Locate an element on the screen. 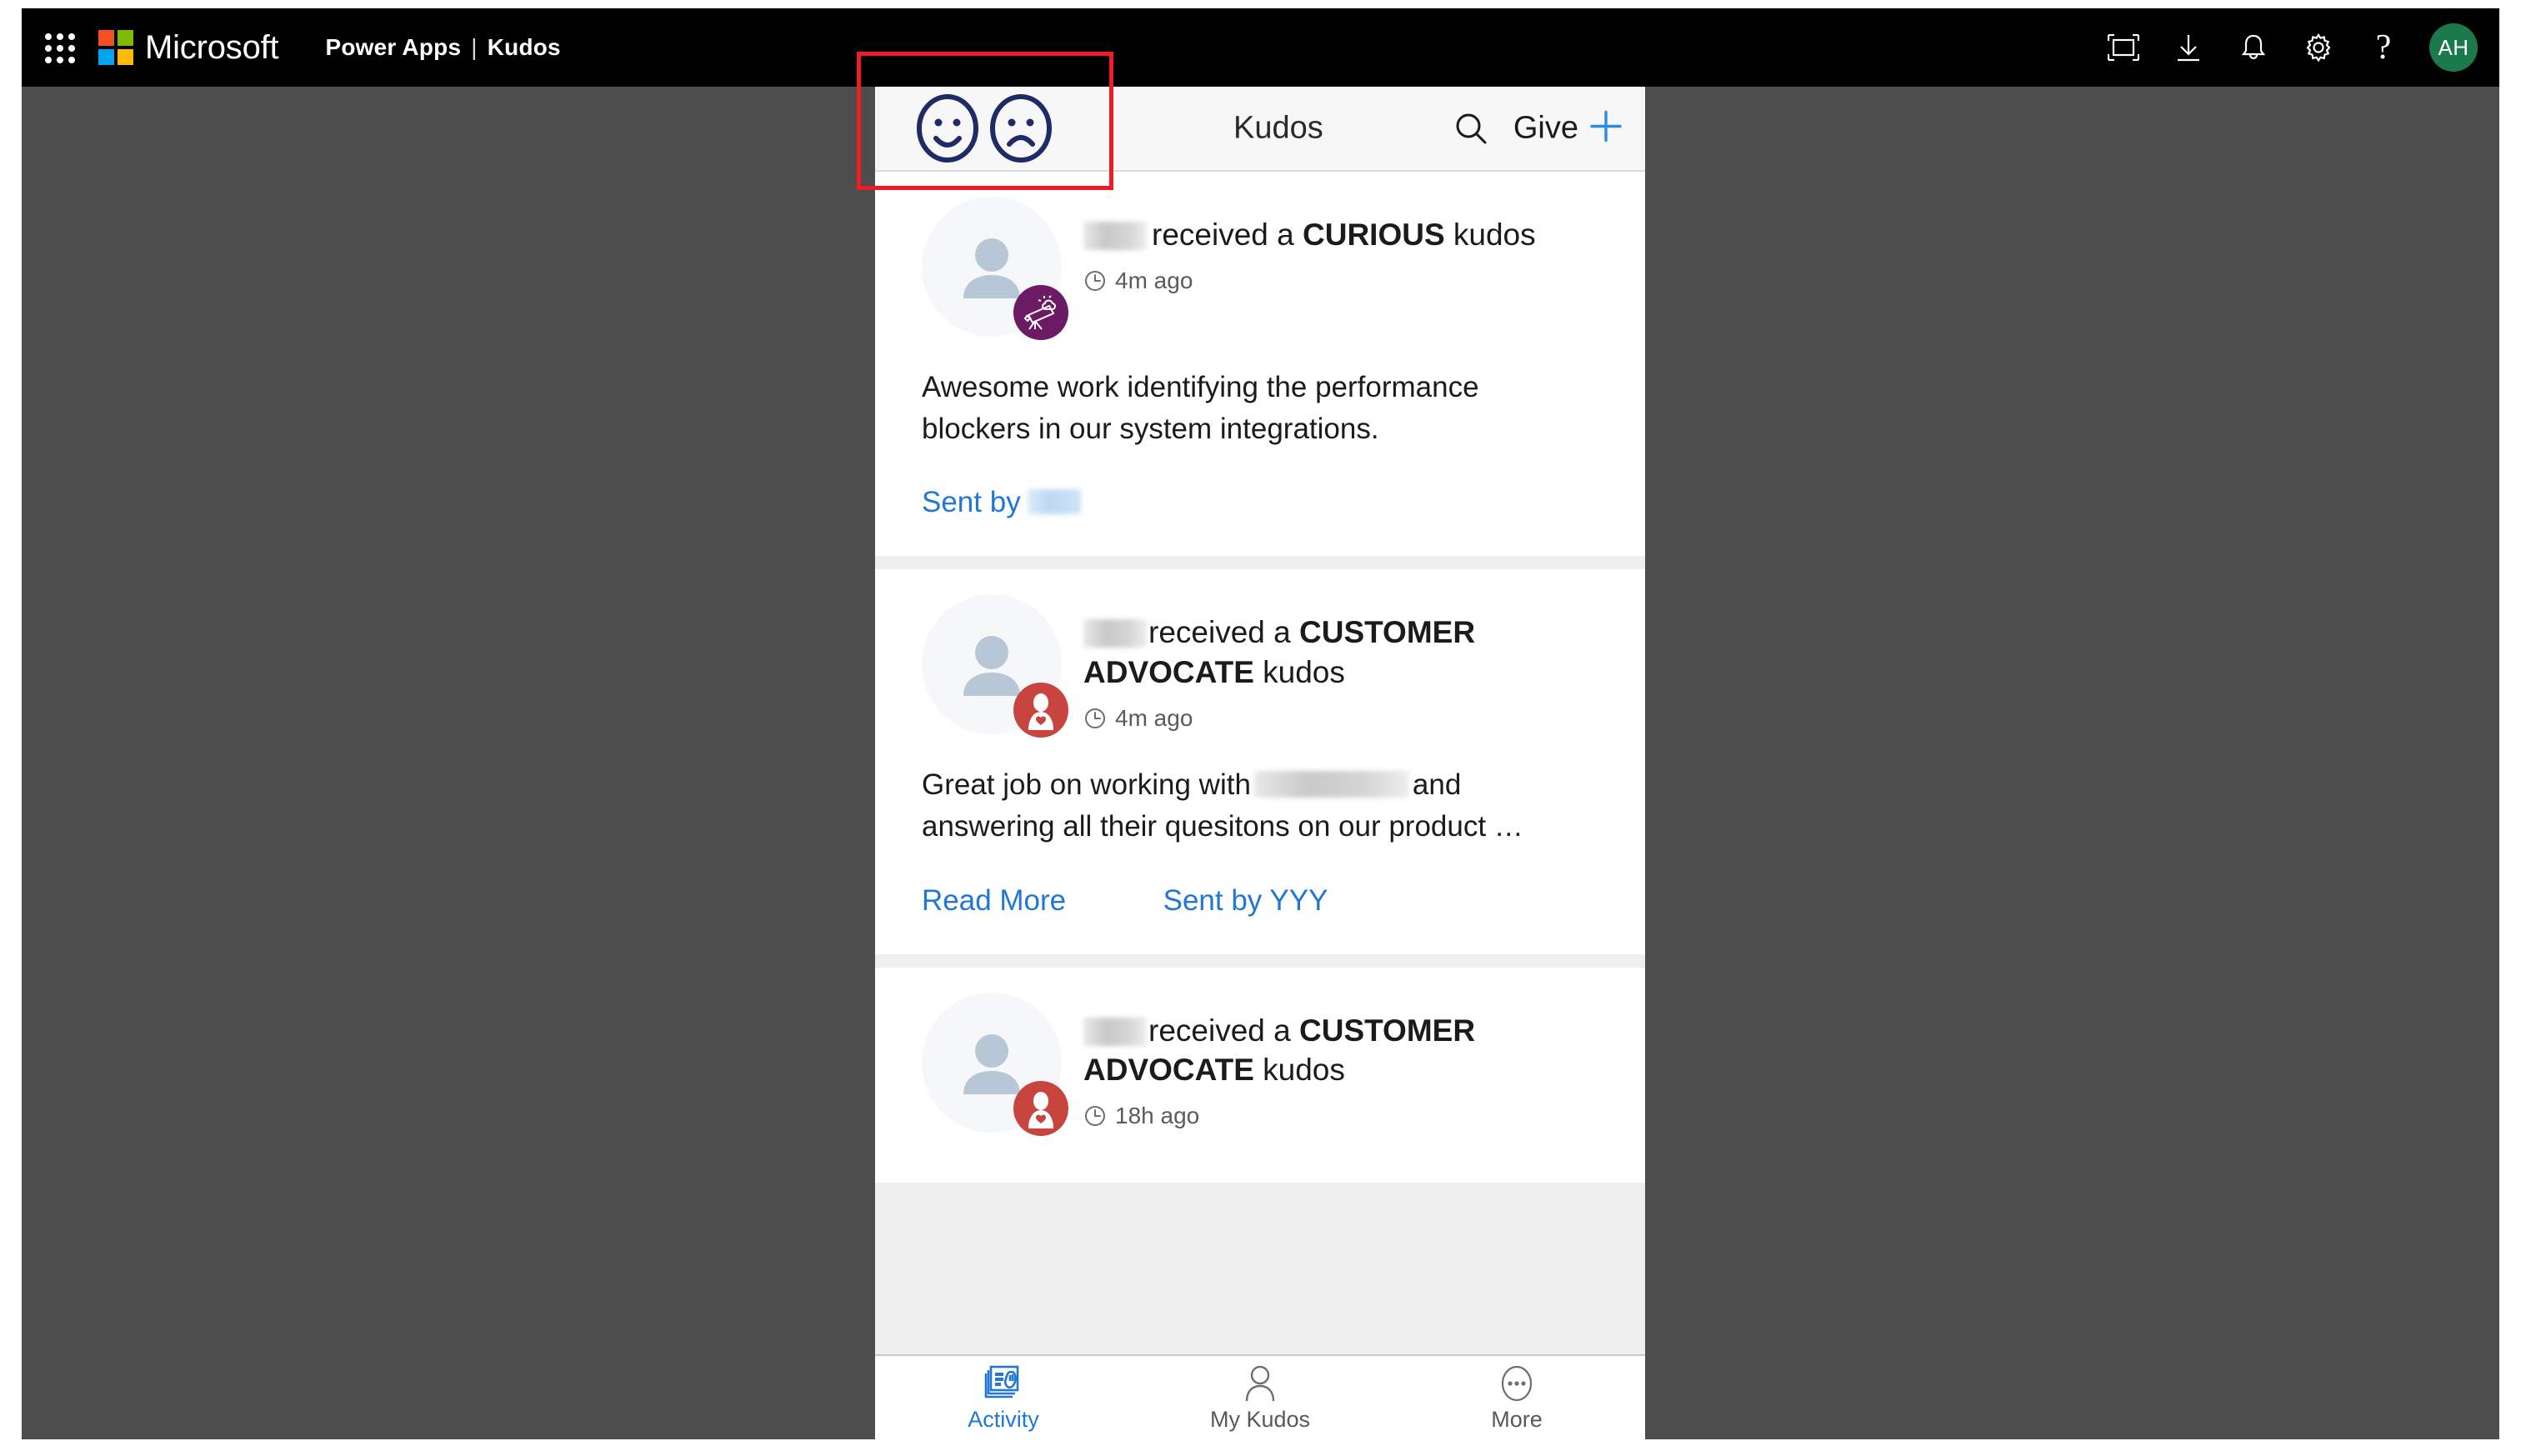  activity-feed-icon is located at coordinates (1003, 1383).